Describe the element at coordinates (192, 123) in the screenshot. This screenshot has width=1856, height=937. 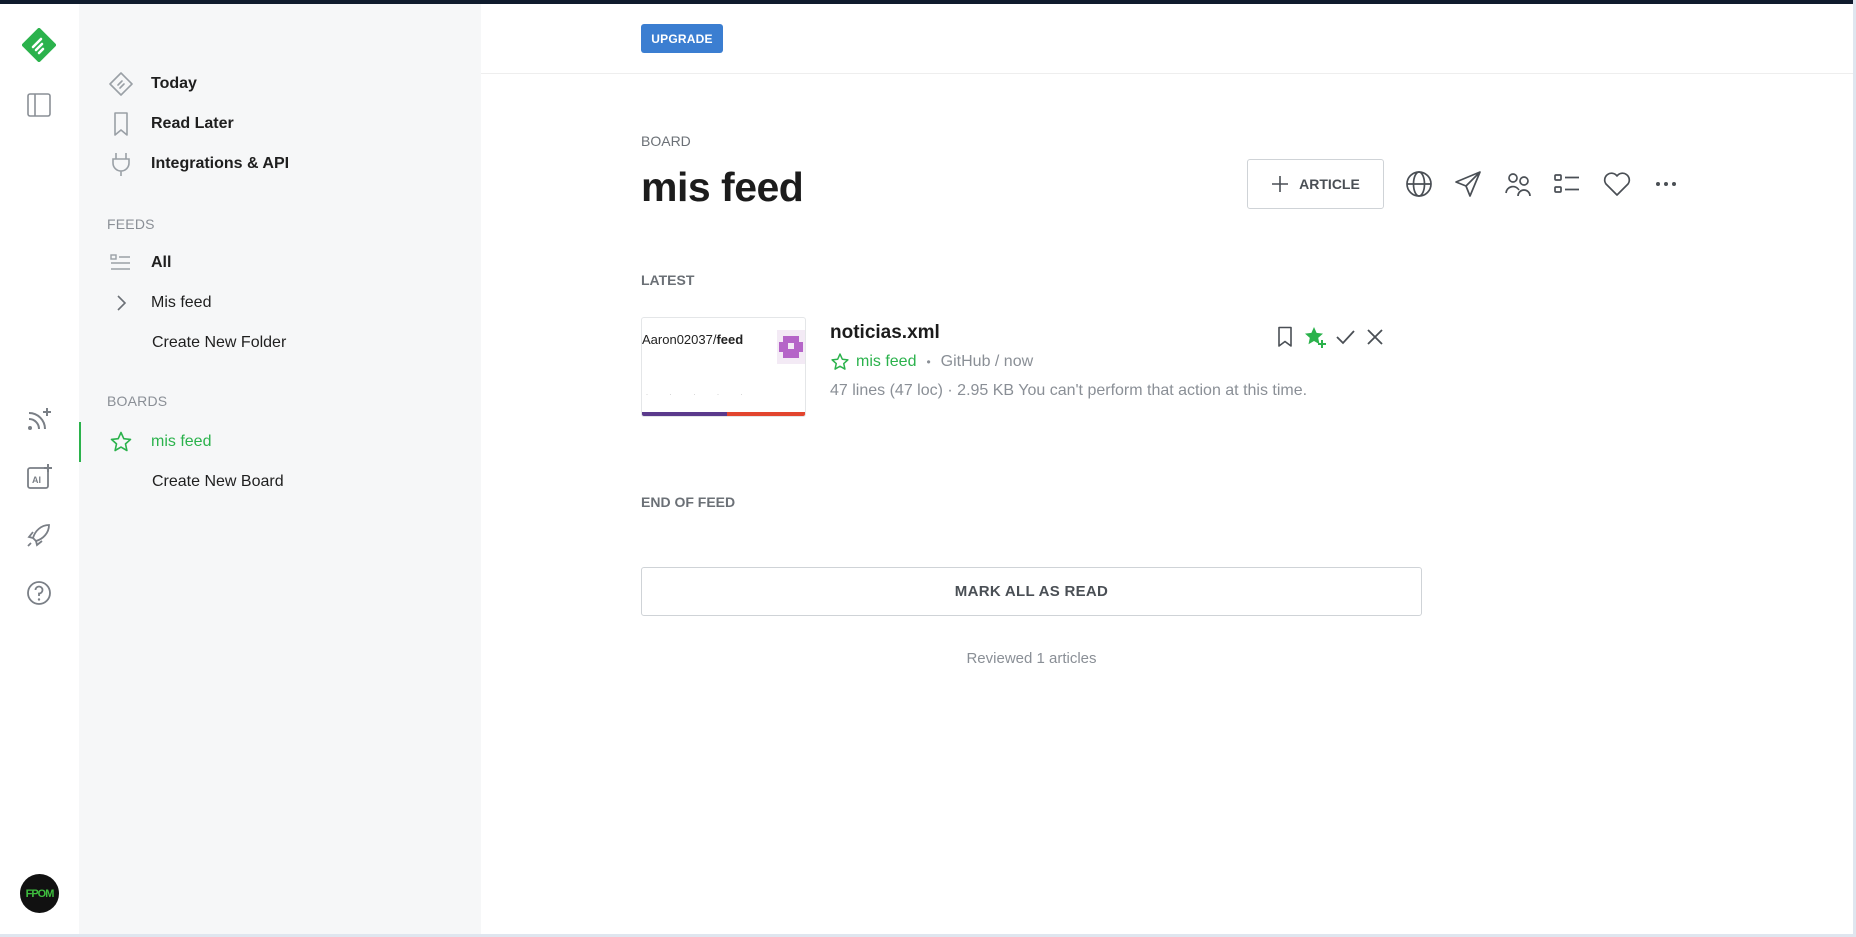
I see `nav-item-label: Read Later` at that location.